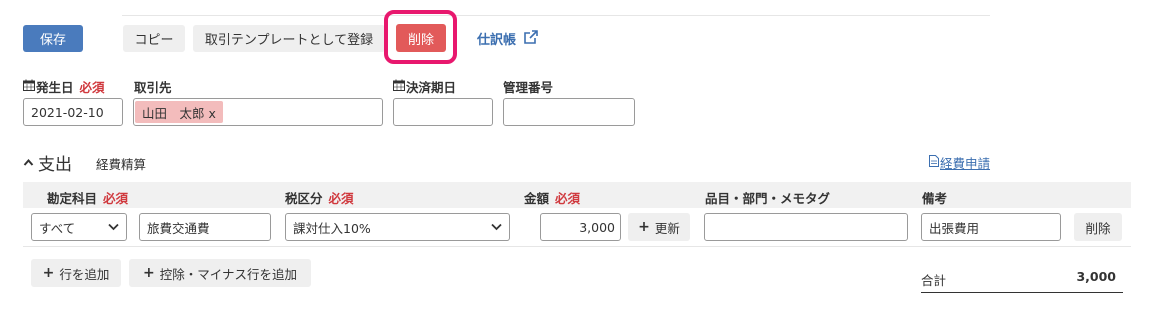 The height and width of the screenshot is (319, 1153). I want to click on document-icon, so click(934, 162).